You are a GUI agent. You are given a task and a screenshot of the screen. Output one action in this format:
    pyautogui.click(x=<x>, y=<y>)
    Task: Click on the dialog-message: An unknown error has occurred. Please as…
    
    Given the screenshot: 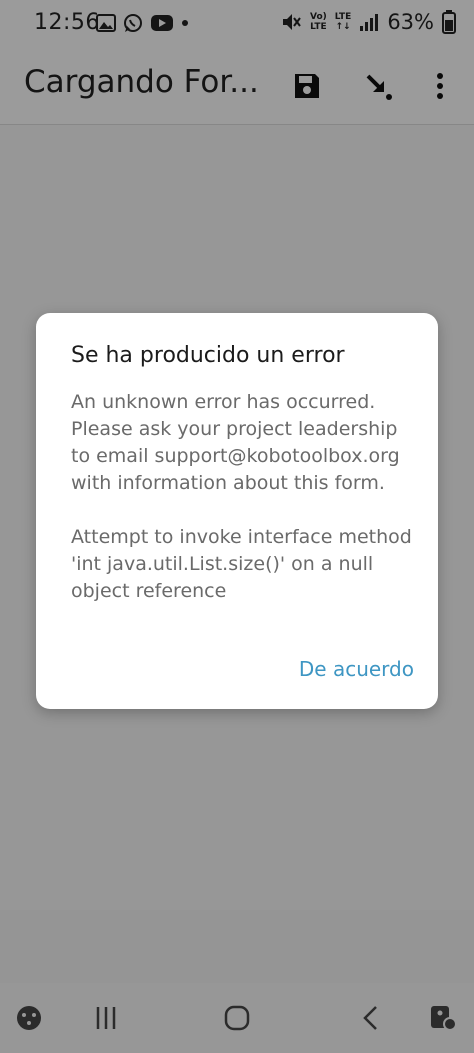 What is the action you would take?
    pyautogui.click(x=241, y=496)
    